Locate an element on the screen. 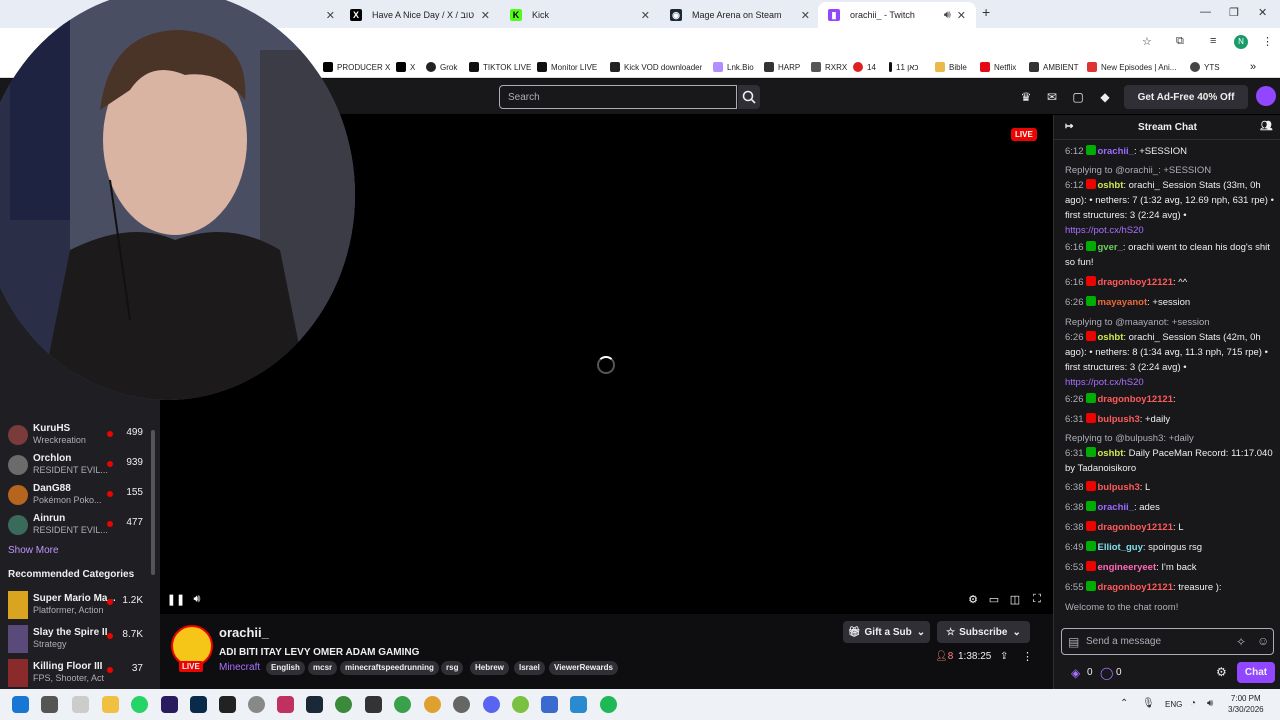  minimize-icon: — is located at coordinates (1205, 12).